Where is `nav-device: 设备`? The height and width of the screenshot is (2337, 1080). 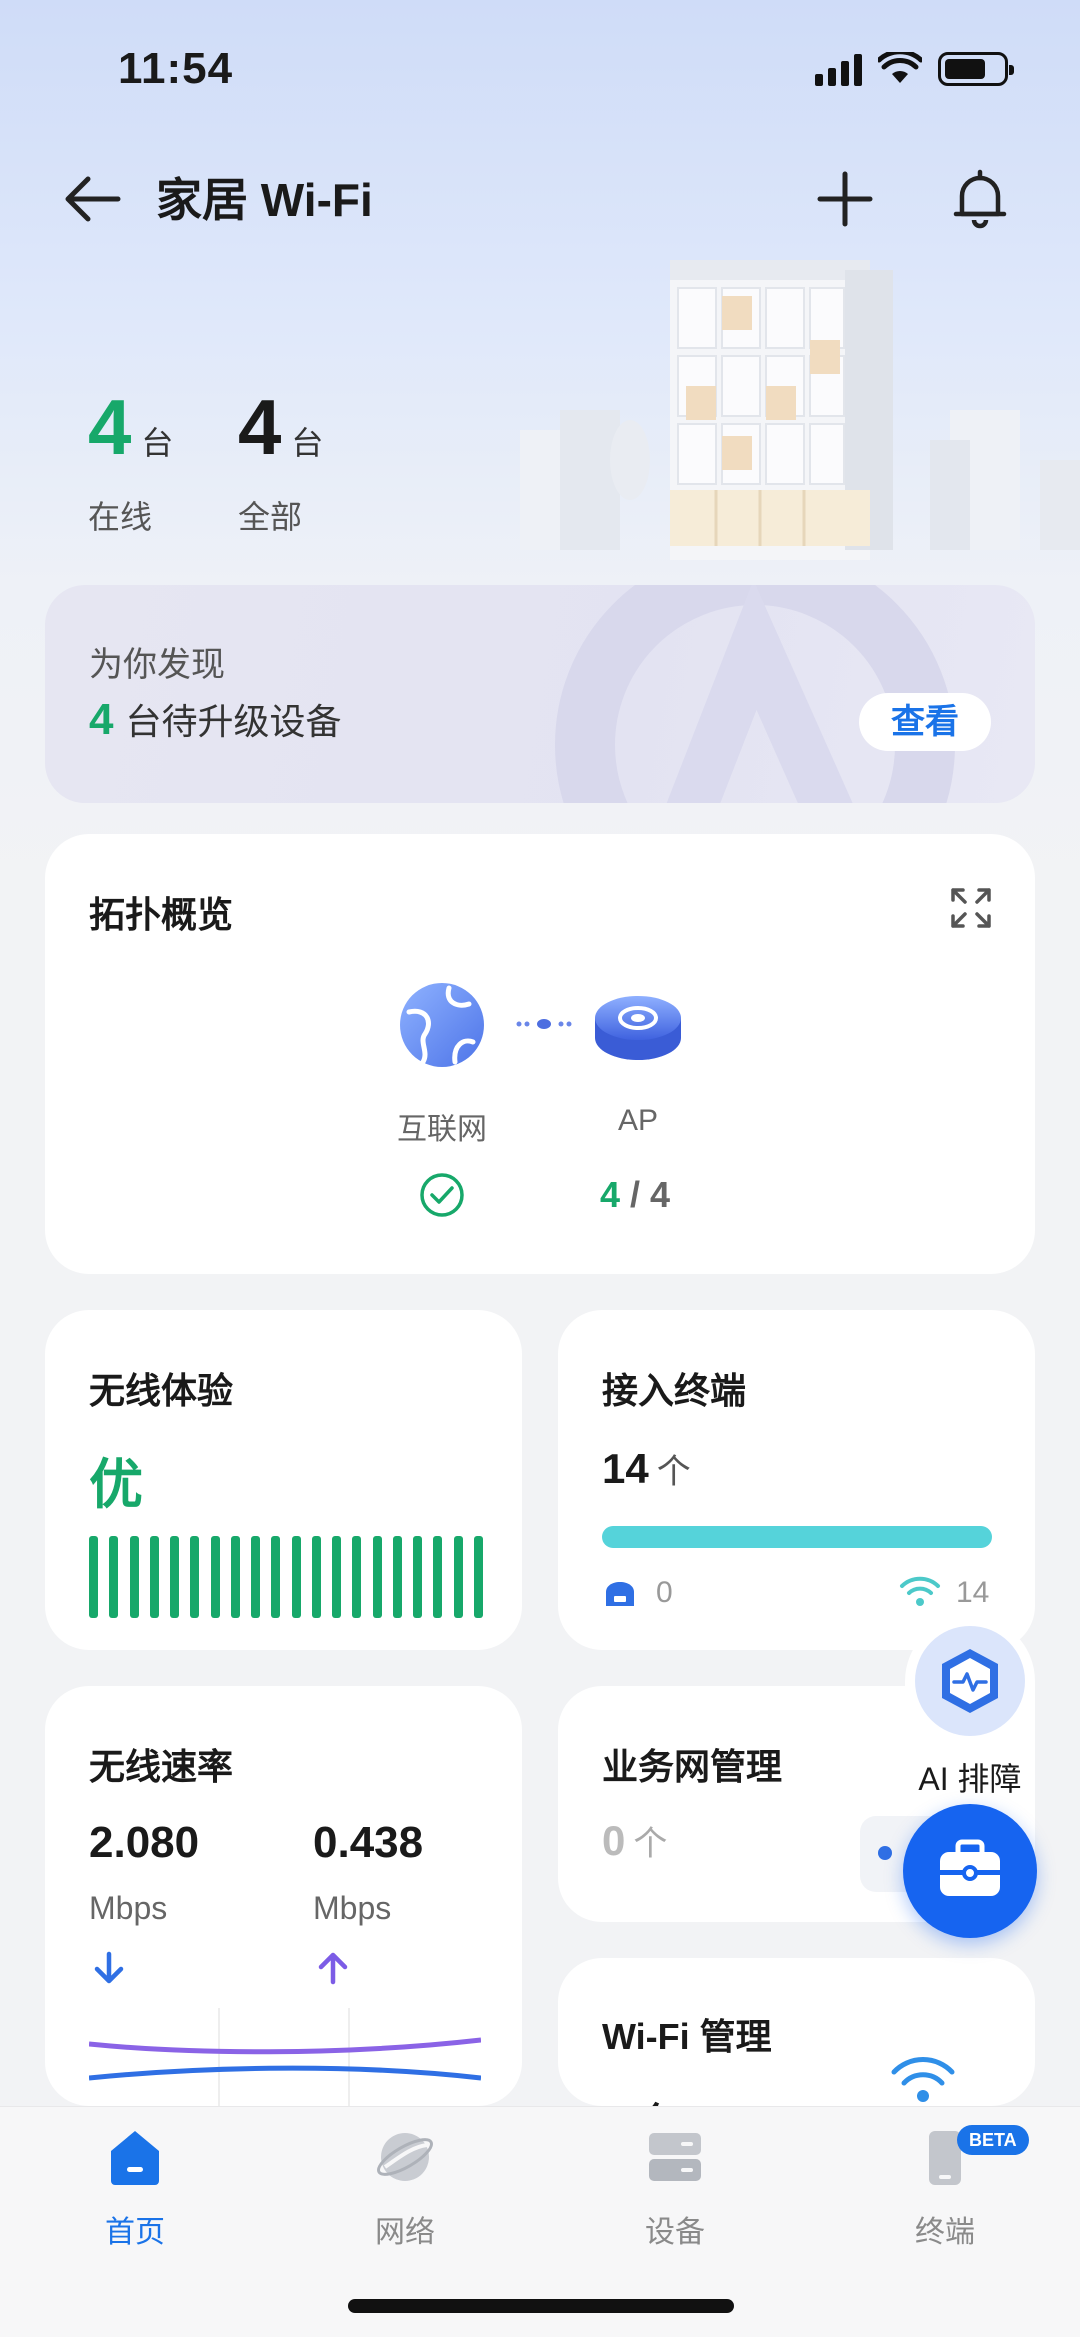
nav-device: 设备 is located at coordinates (675, 2188).